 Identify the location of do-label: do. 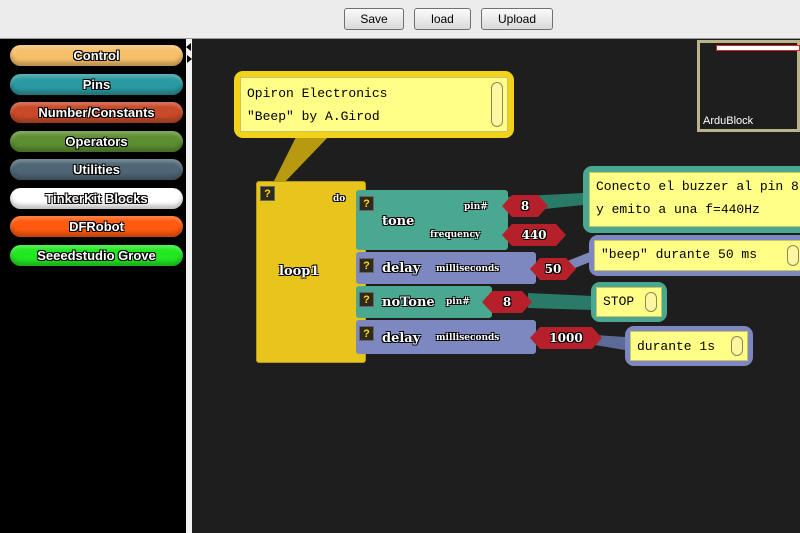
(339, 199).